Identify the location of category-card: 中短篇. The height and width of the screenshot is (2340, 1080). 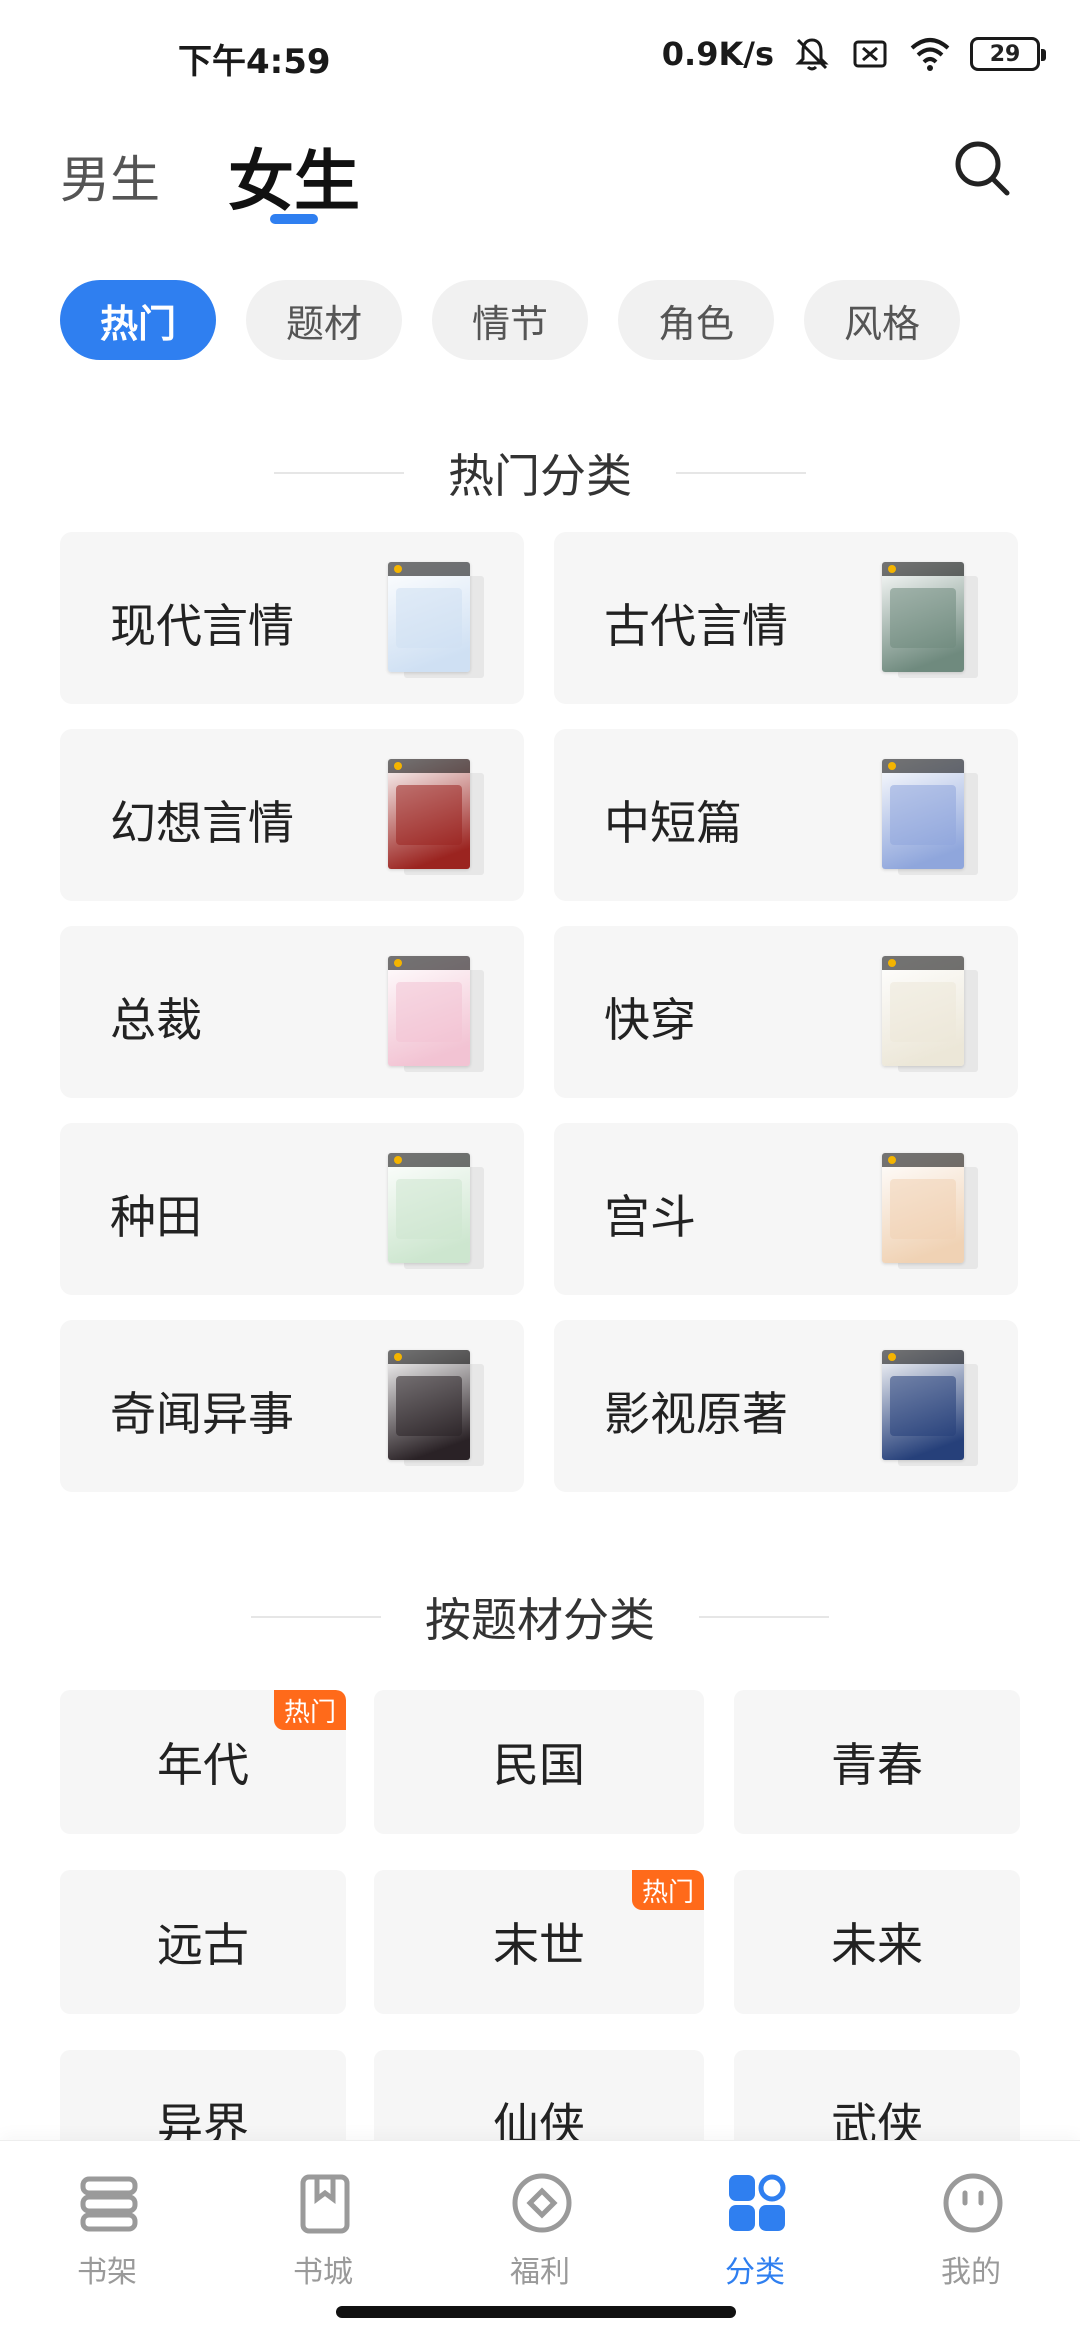
(786, 815).